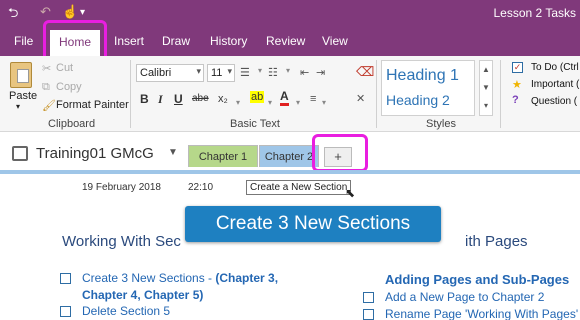  I want to click on style-heading-1: Heading 1, so click(422, 76).